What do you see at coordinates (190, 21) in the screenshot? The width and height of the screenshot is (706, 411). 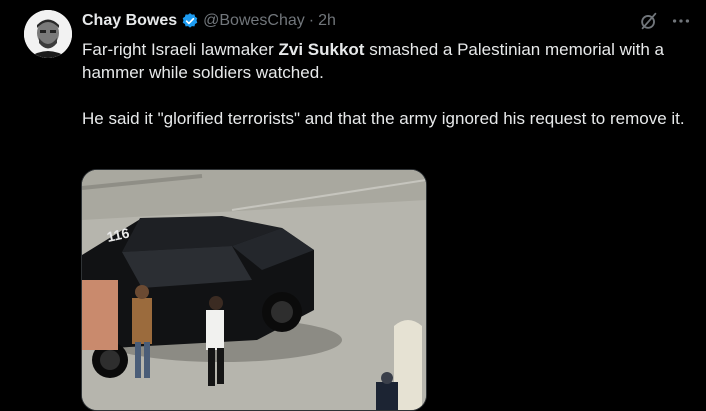 I see `verified-badge-icon` at bounding box center [190, 21].